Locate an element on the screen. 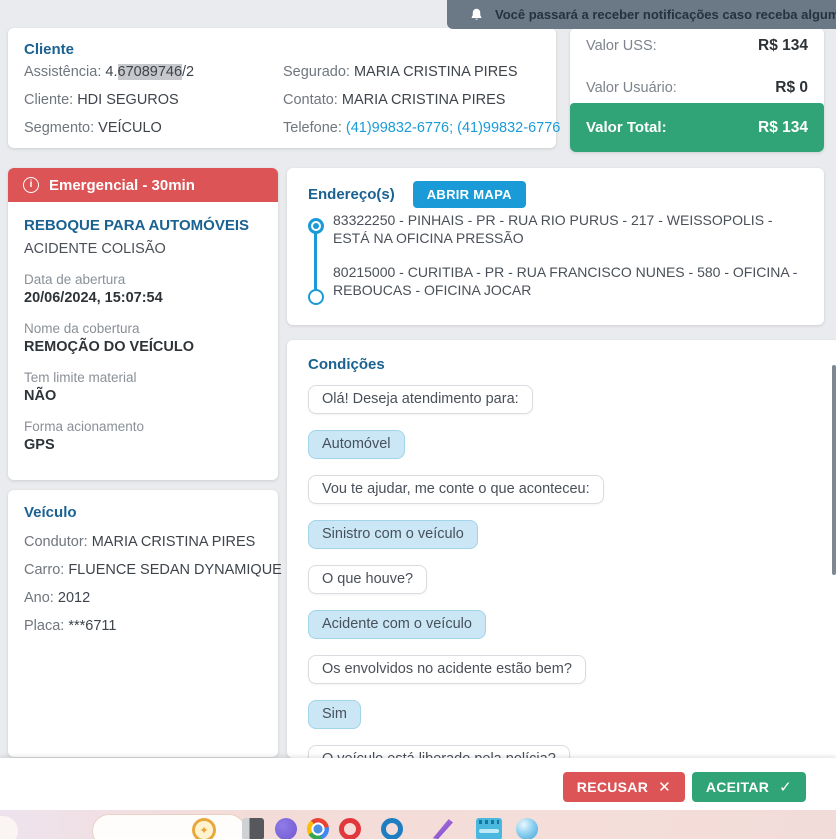 Image resolution: width=836 pixels, height=839 pixels. reject-button: RECUSAR ✕ is located at coordinates (623, 787).